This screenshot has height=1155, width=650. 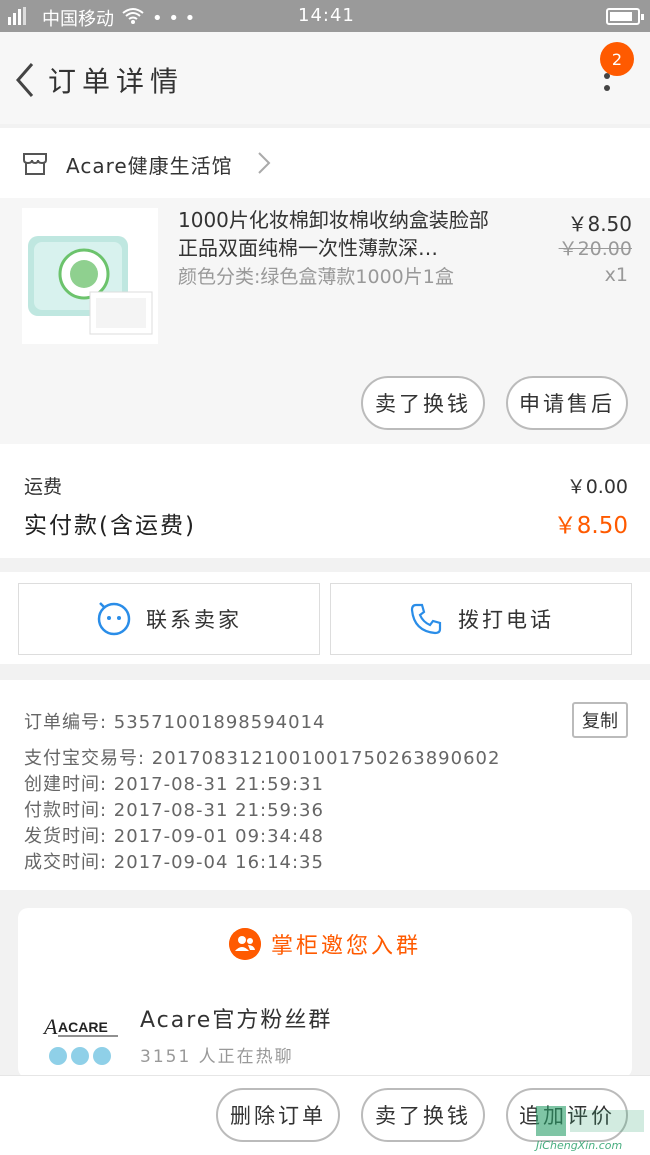 I want to click on group-member-count: 3151 人正在热聊, so click(x=217, y=1057).